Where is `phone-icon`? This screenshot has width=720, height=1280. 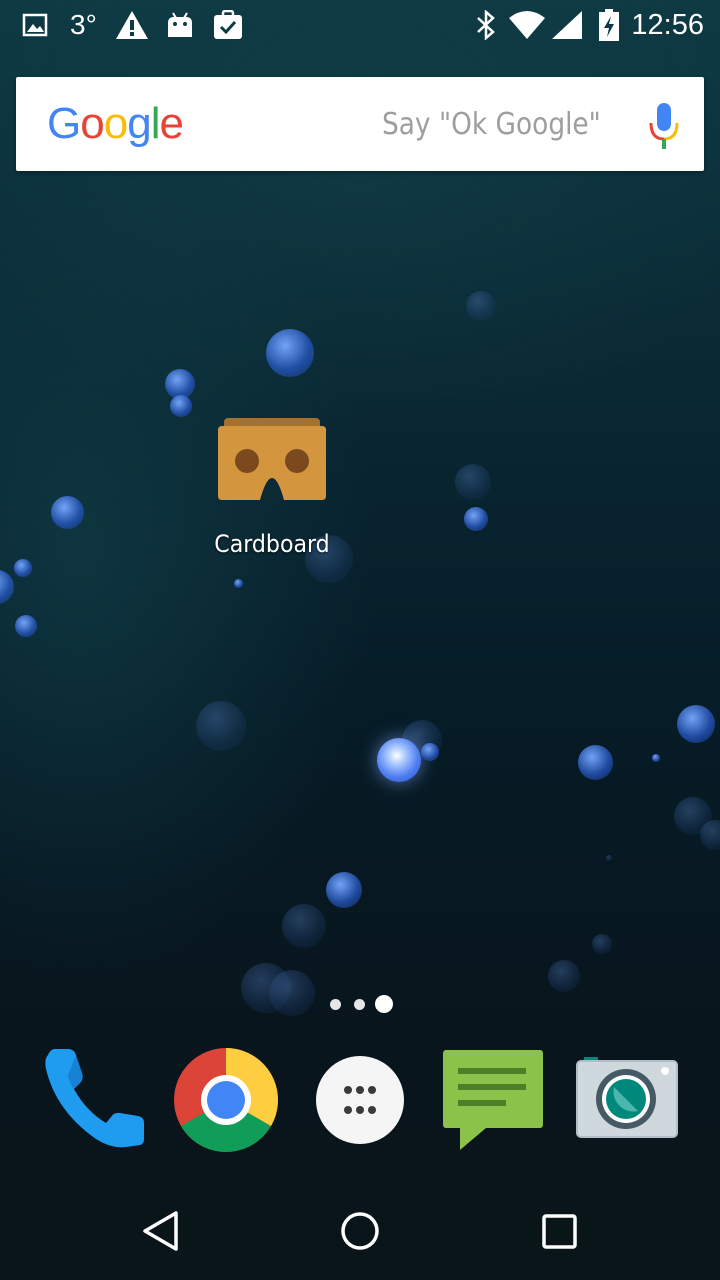 phone-icon is located at coordinates (94, 1099).